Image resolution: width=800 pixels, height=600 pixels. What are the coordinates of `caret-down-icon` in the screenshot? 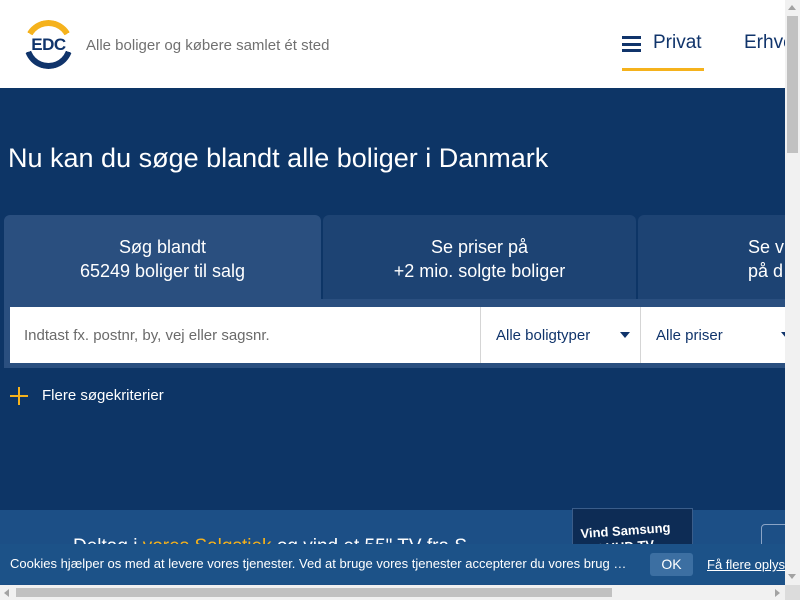 It's located at (625, 335).